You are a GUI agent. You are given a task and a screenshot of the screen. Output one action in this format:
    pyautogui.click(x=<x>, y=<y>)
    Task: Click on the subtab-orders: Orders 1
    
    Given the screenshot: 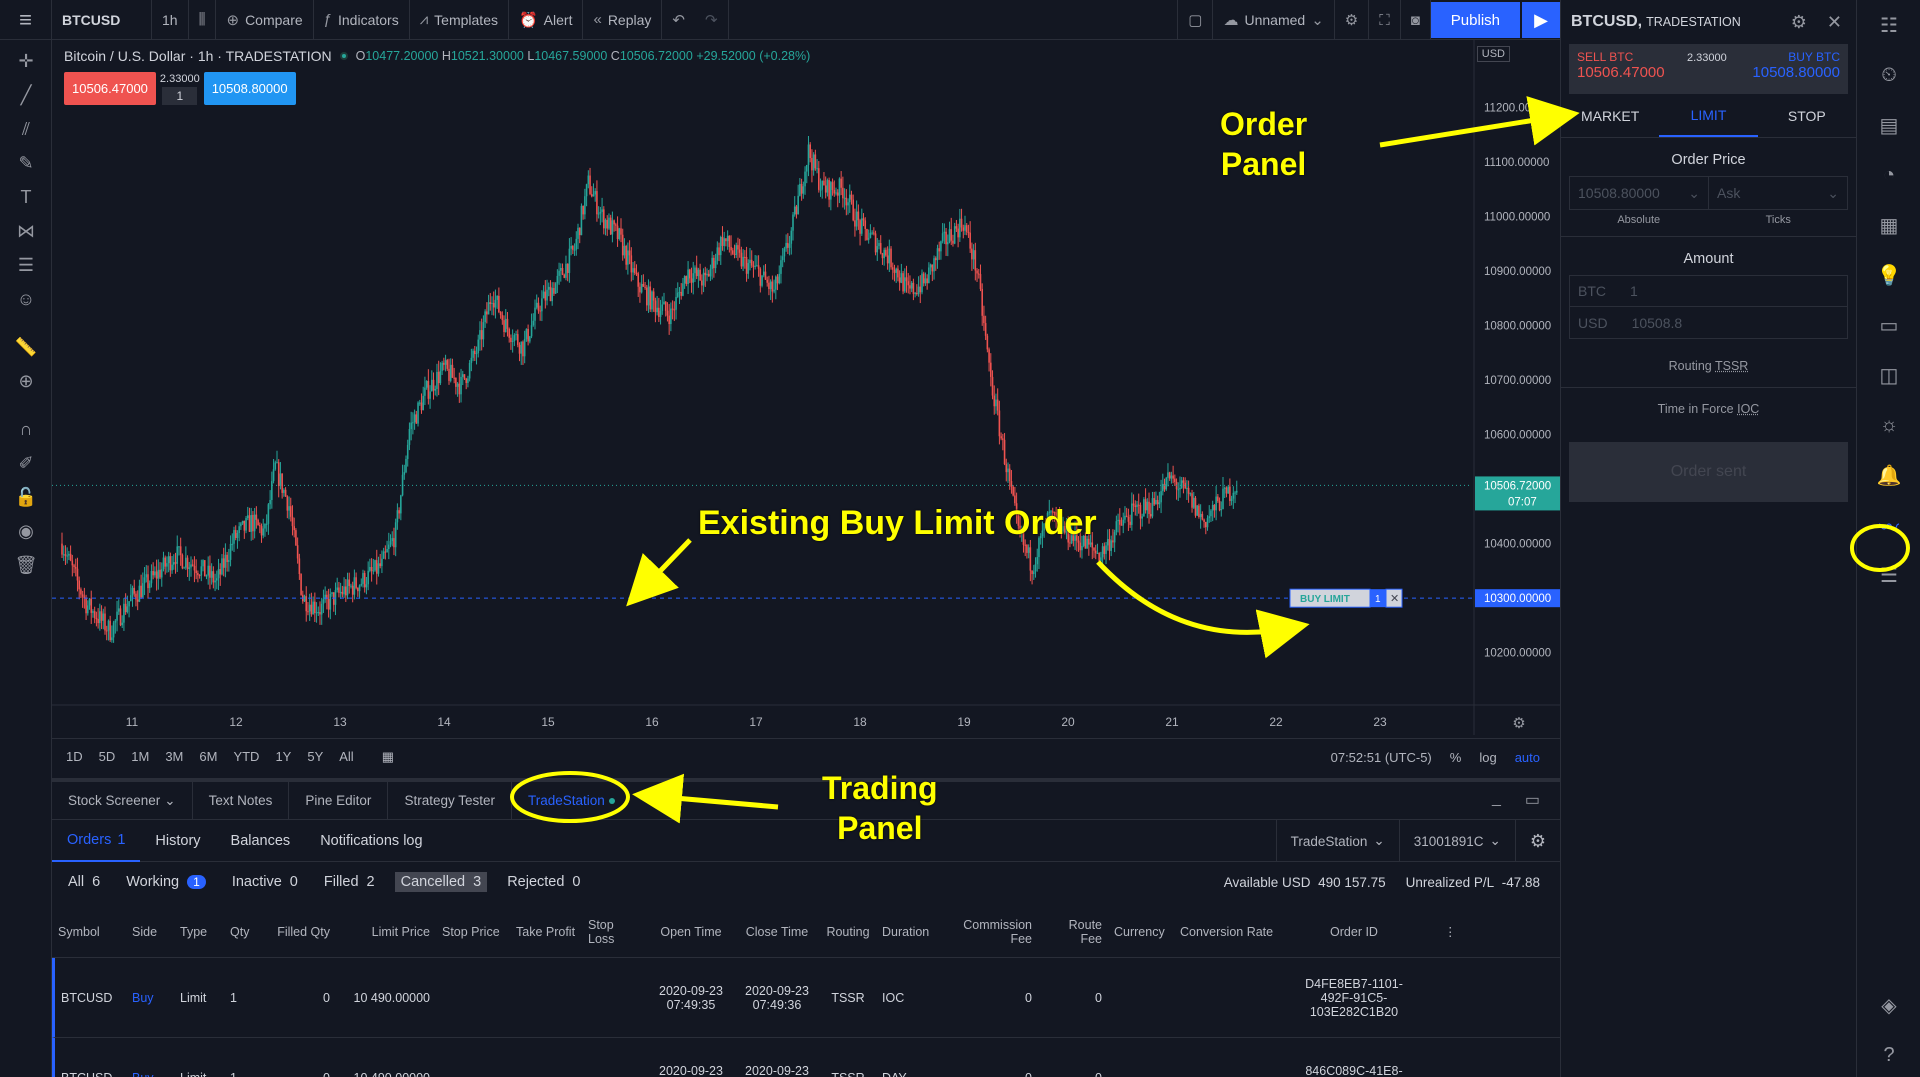 What is the action you would take?
    pyautogui.click(x=96, y=841)
    